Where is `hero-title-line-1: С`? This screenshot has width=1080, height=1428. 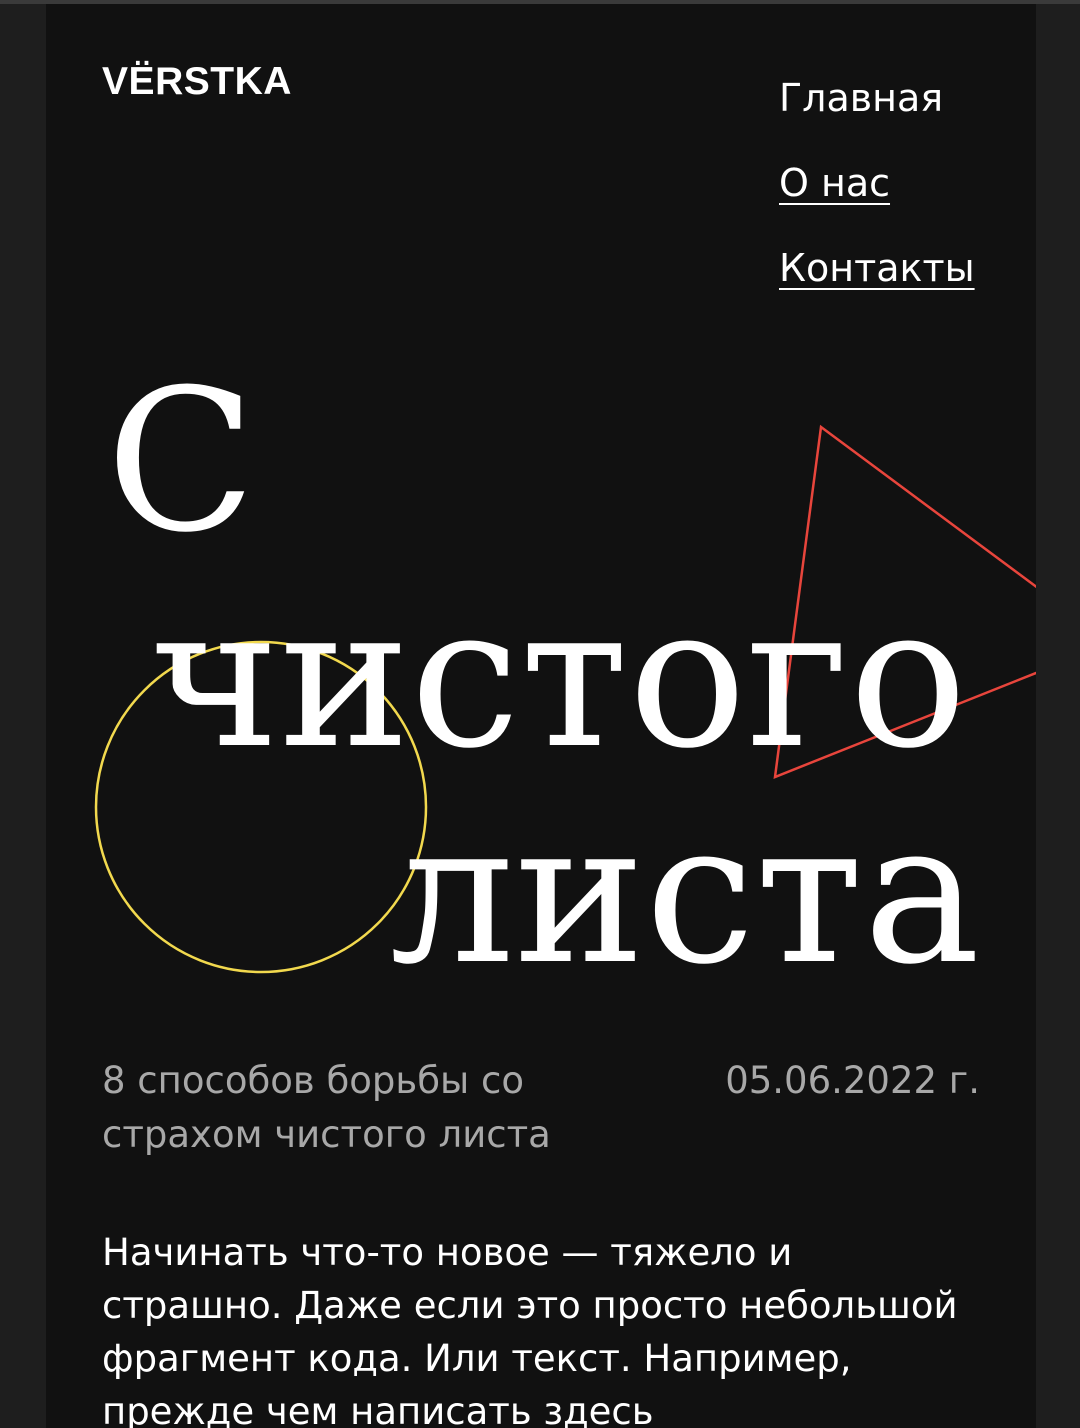 hero-title-line-1: С is located at coordinates (181, 462).